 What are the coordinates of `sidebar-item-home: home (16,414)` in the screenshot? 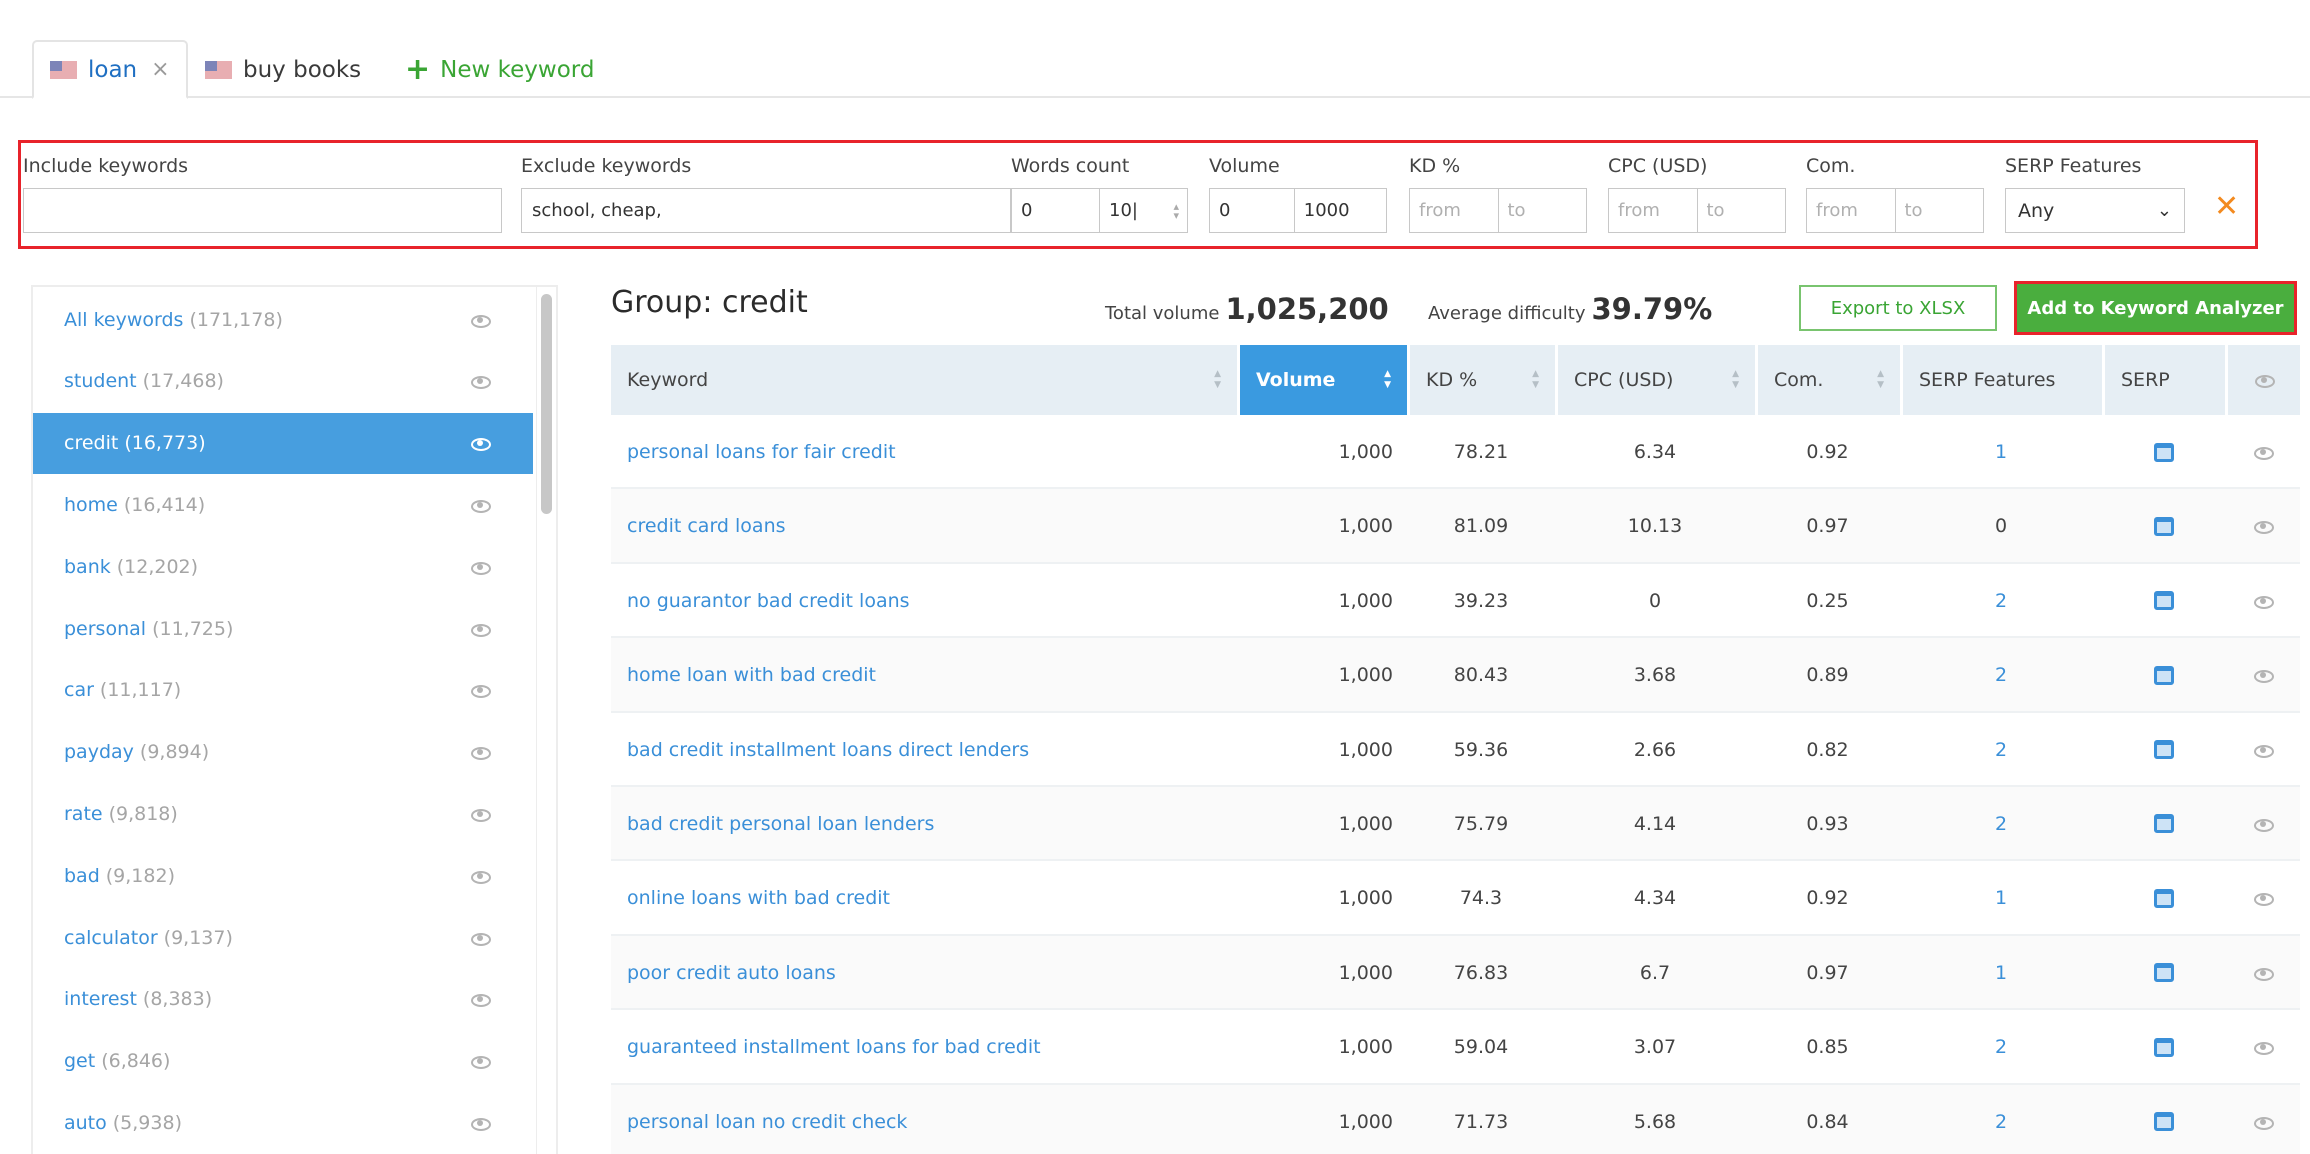 It's located at (283, 504).